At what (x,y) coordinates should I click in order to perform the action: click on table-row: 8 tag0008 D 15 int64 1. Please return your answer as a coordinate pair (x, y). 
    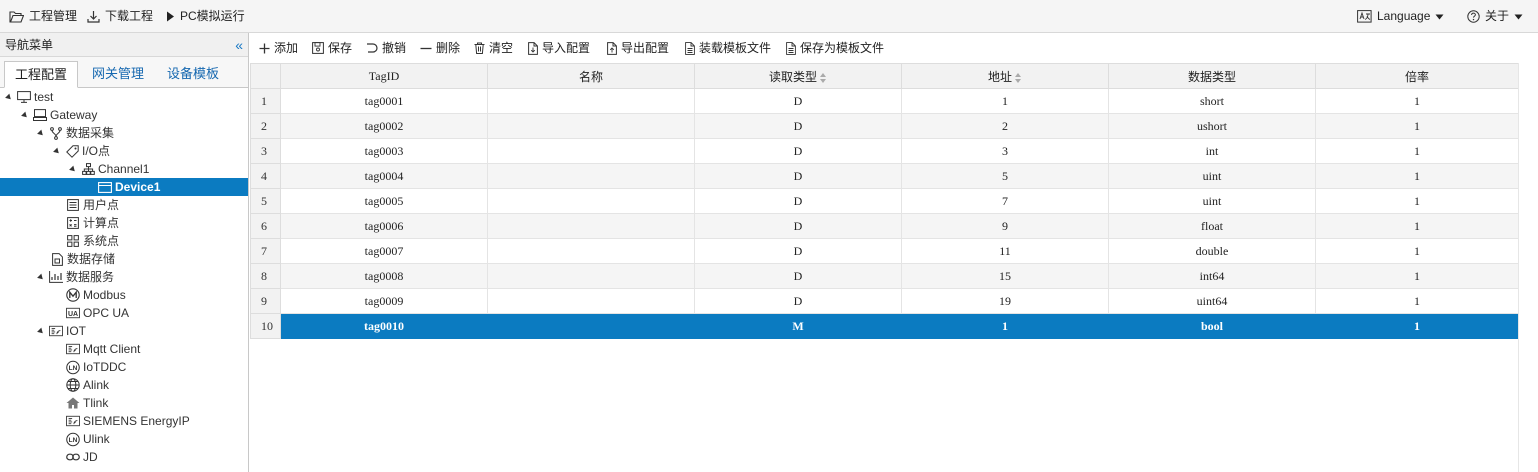
    Looking at the image, I should click on (884, 276).